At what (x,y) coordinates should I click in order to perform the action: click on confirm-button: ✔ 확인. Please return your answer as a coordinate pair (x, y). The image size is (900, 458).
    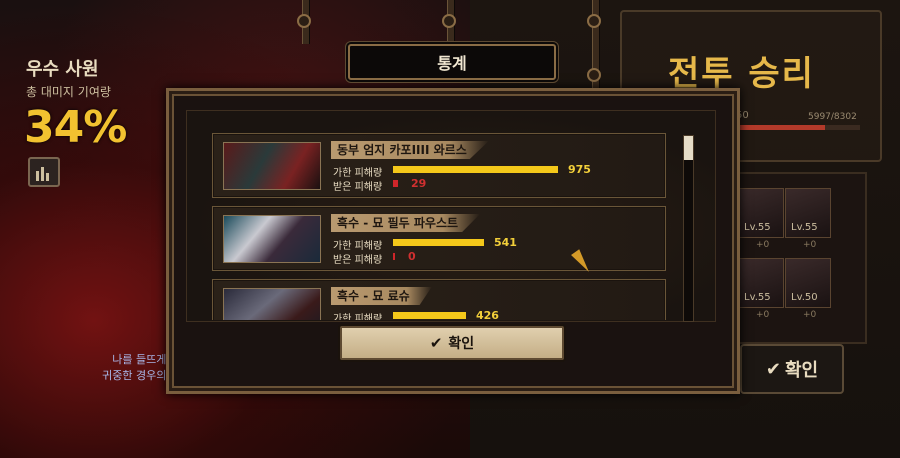
    Looking at the image, I should click on (452, 343).